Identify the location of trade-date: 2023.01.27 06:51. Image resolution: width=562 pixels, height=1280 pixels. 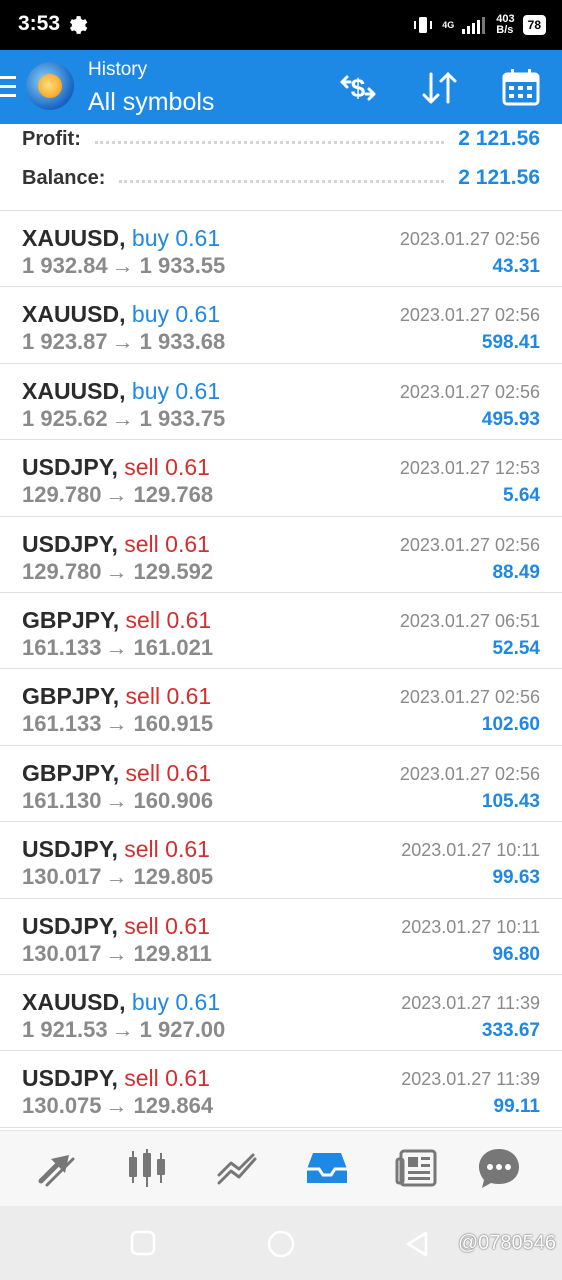
(469, 620).